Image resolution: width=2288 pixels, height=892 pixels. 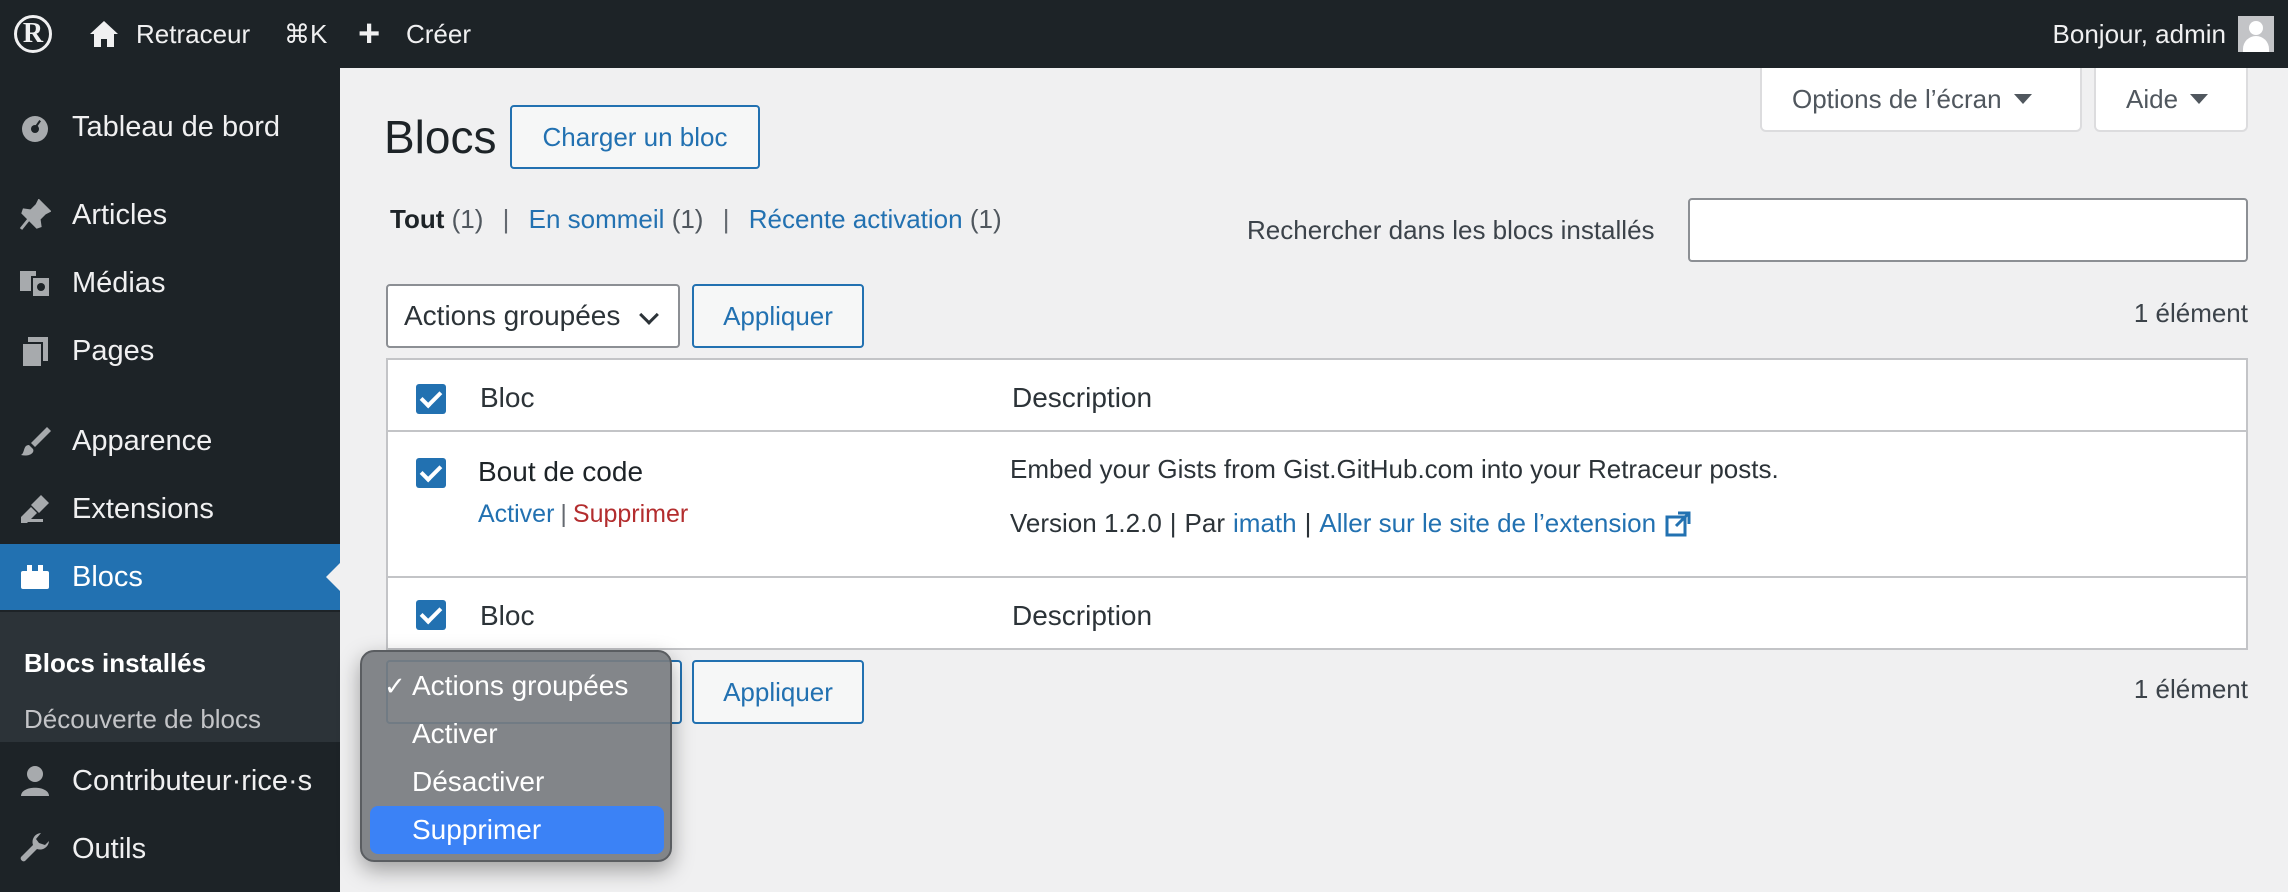 I want to click on user-icon, so click(x=35, y=781).